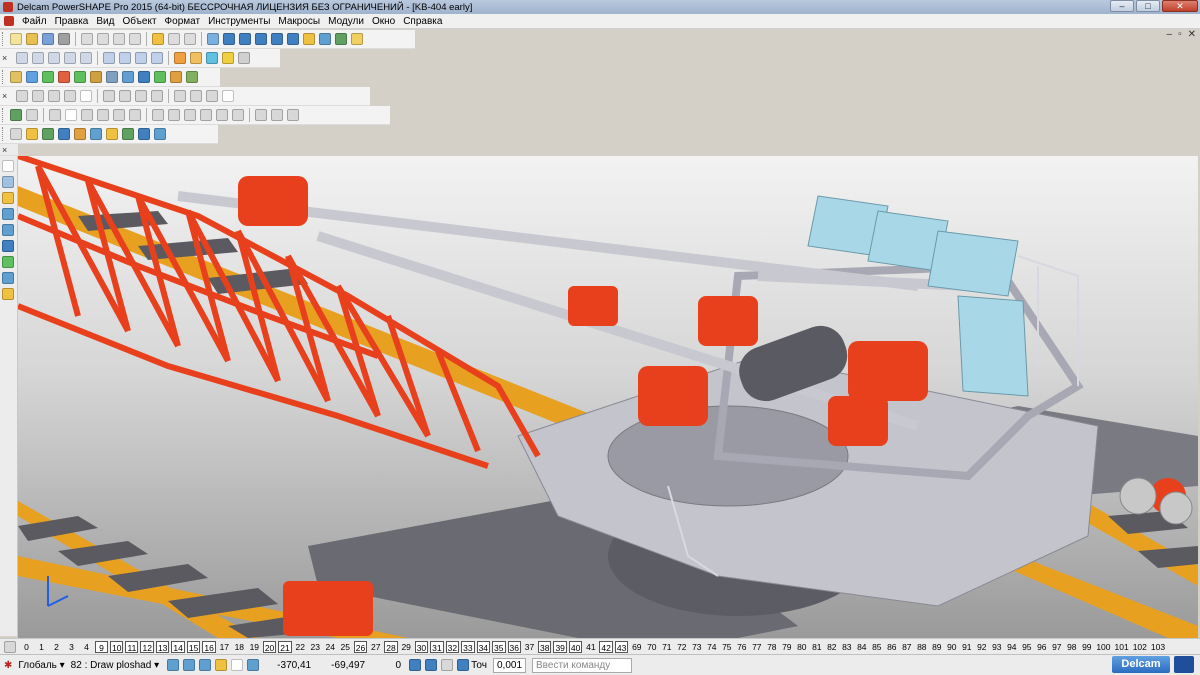 The height and width of the screenshot is (675, 1200). Describe the element at coordinates (514, 646) in the screenshot. I see `level-36: 36` at that location.